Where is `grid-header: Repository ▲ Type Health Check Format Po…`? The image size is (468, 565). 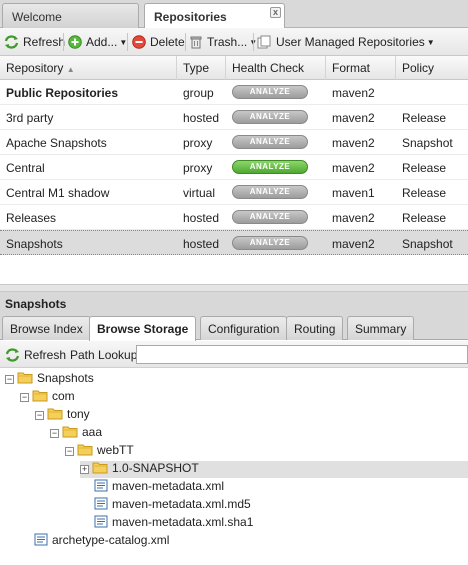
grid-header: Repository ▲ Type Health Check Format Po… is located at coordinates (234, 68).